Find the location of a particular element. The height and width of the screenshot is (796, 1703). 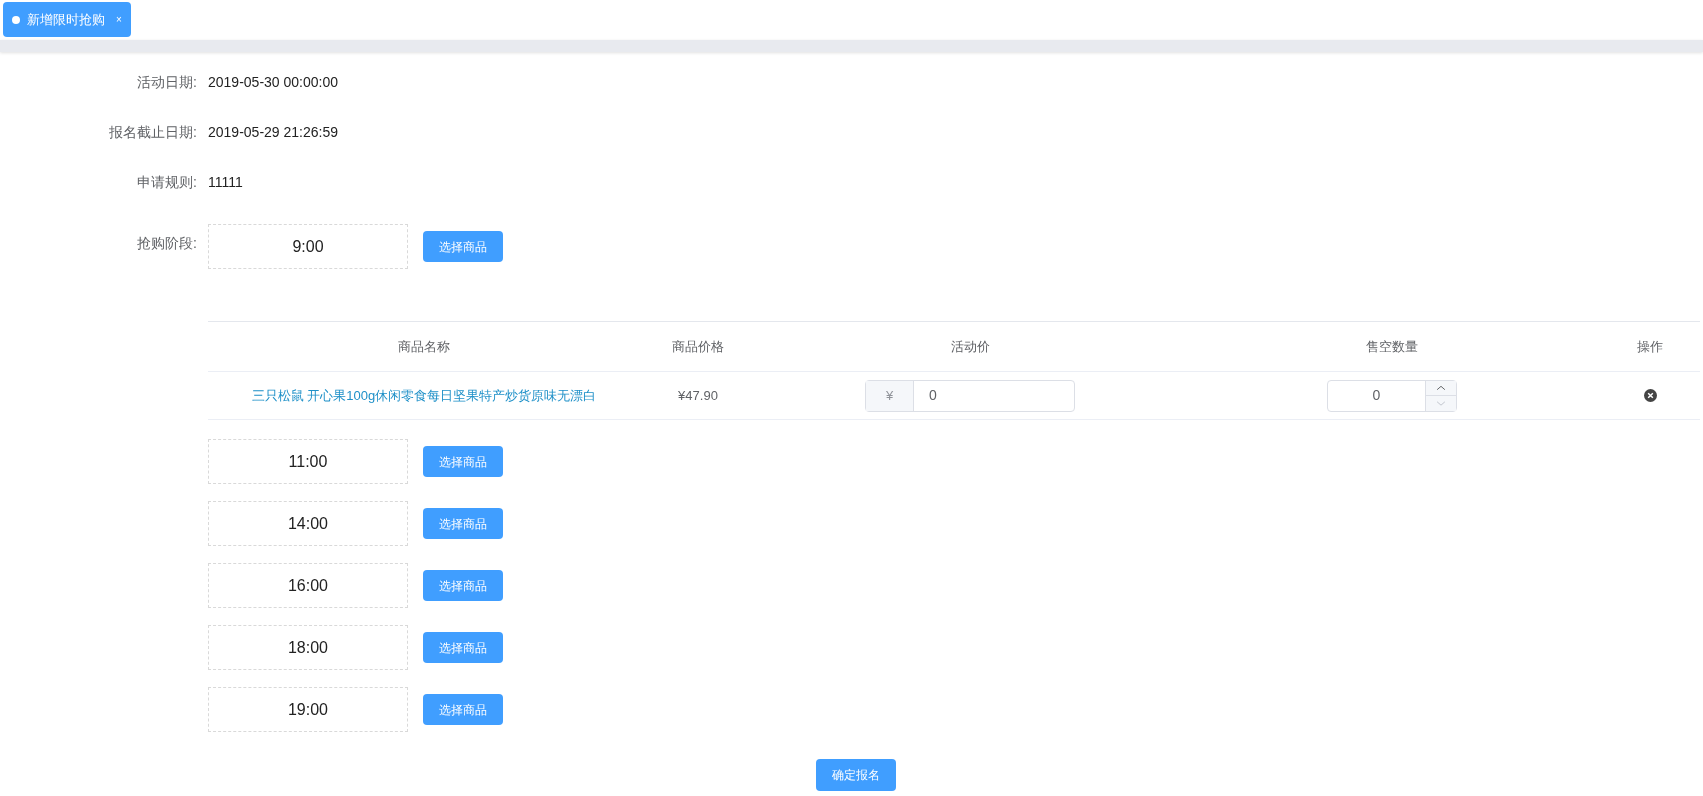

confirm-signup-button: 确定报名 is located at coordinates (855, 775).